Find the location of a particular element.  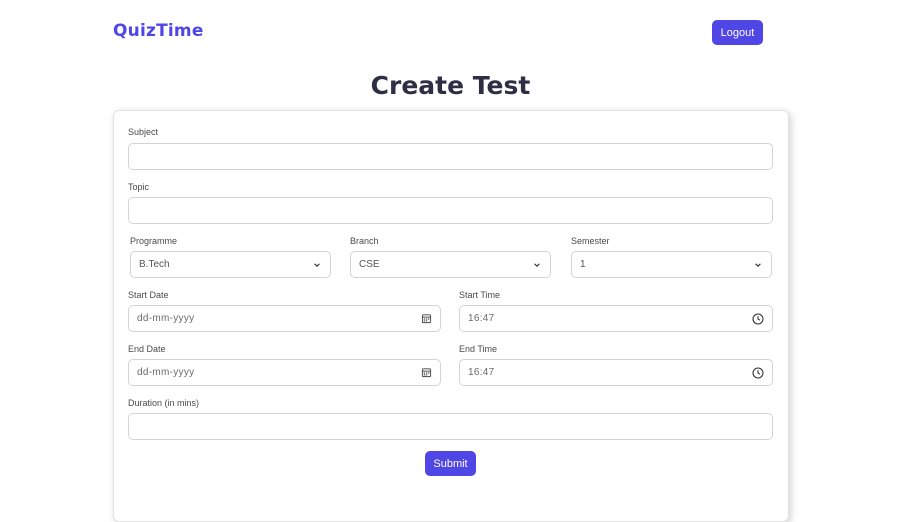

start-date-placeholder: dd-mm-yyyy is located at coordinates (166, 318).